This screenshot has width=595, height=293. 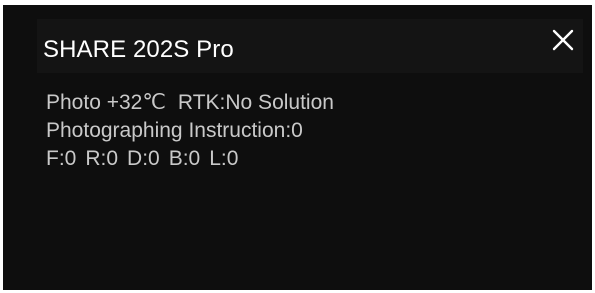 I want to click on photographing-instruction: Photographing Instruction:0, so click(x=174, y=130).